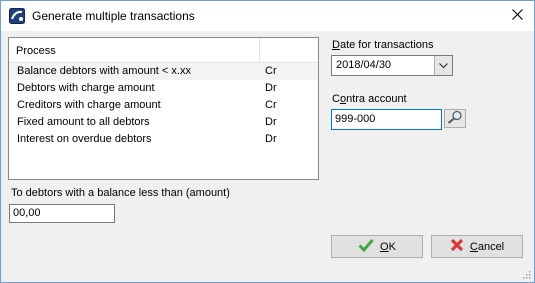 Image resolution: width=535 pixels, height=283 pixels. What do you see at coordinates (366, 246) in the screenshot?
I see `check-icon` at bounding box center [366, 246].